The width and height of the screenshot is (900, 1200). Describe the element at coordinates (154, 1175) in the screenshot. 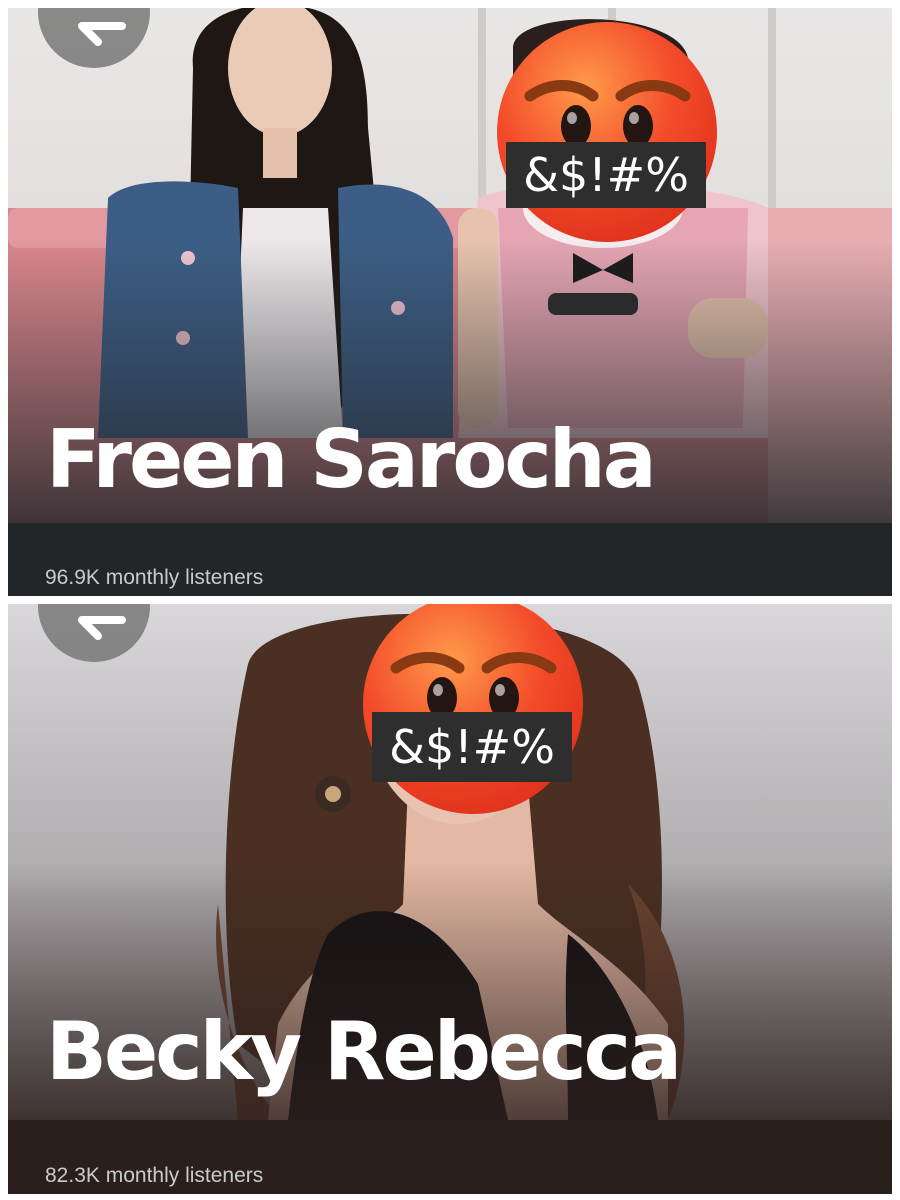

I see `monthly-listeners: 82.3K monthly listeners` at that location.